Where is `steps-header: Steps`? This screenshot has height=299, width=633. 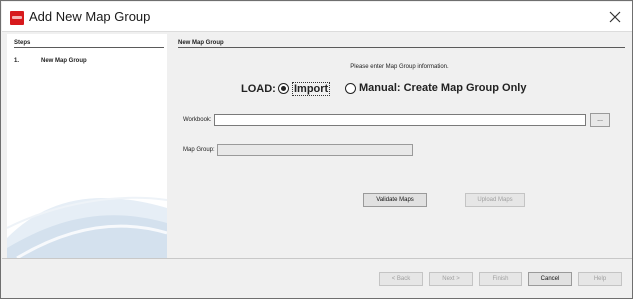 steps-header: Steps is located at coordinates (22, 43).